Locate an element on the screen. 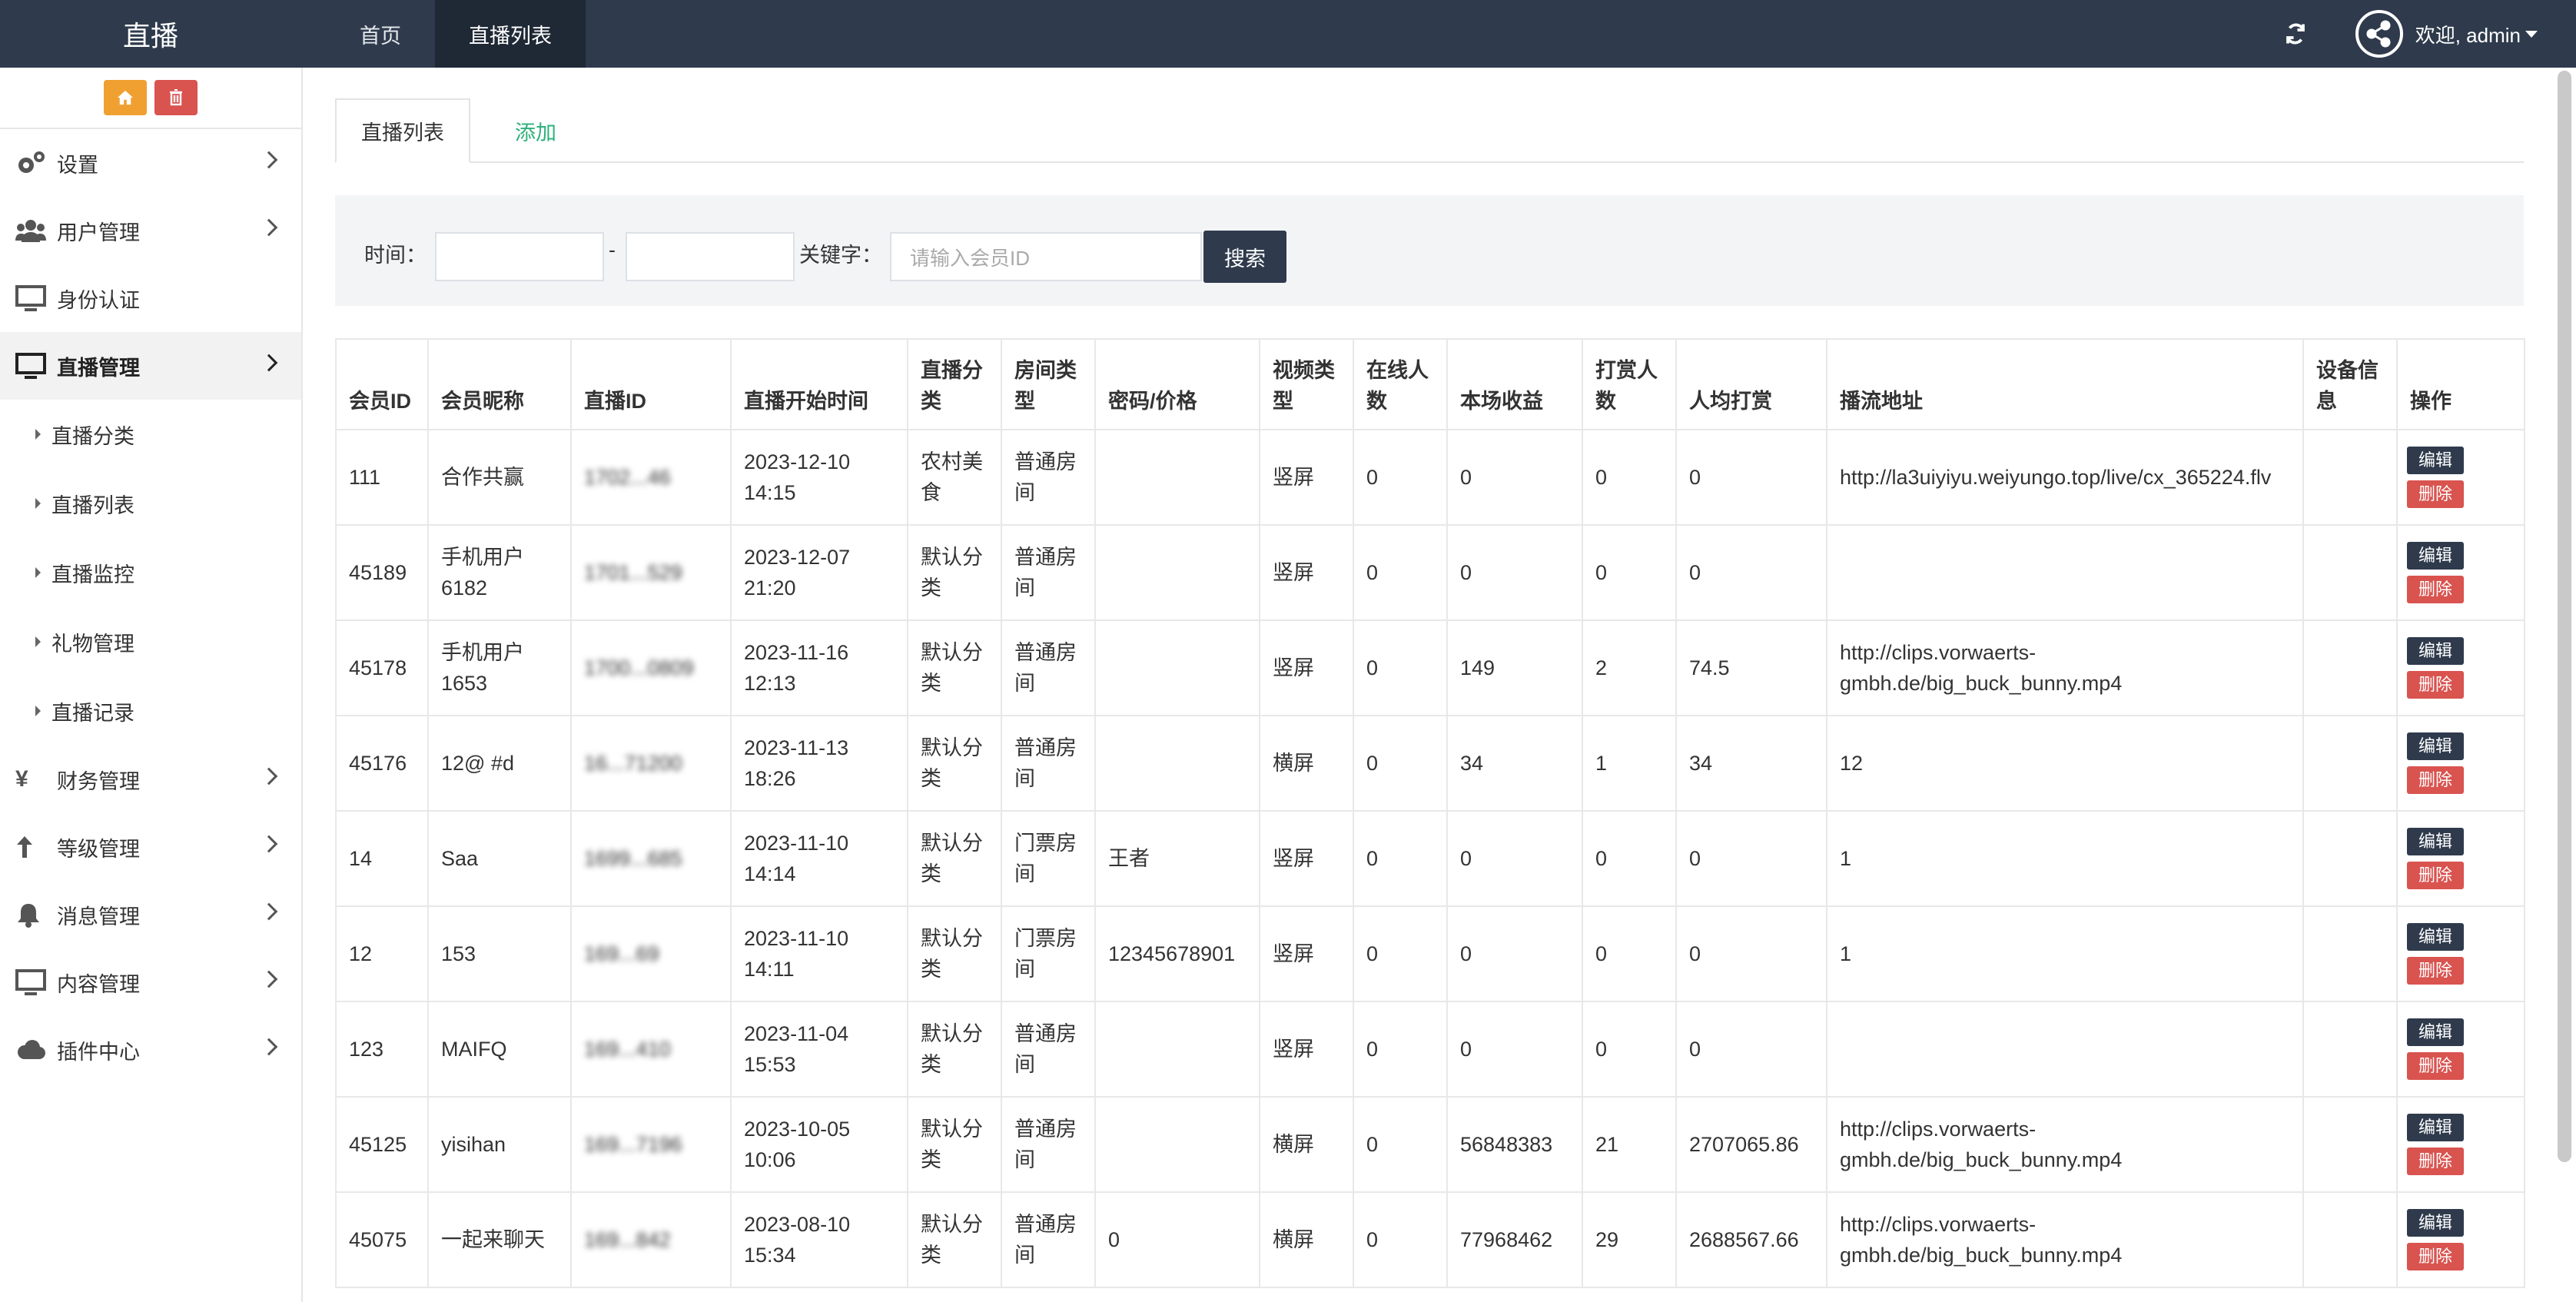 Image resolution: width=2576 pixels, height=1302 pixels. sidebar-item-content: 内容管理 is located at coordinates (150, 982).